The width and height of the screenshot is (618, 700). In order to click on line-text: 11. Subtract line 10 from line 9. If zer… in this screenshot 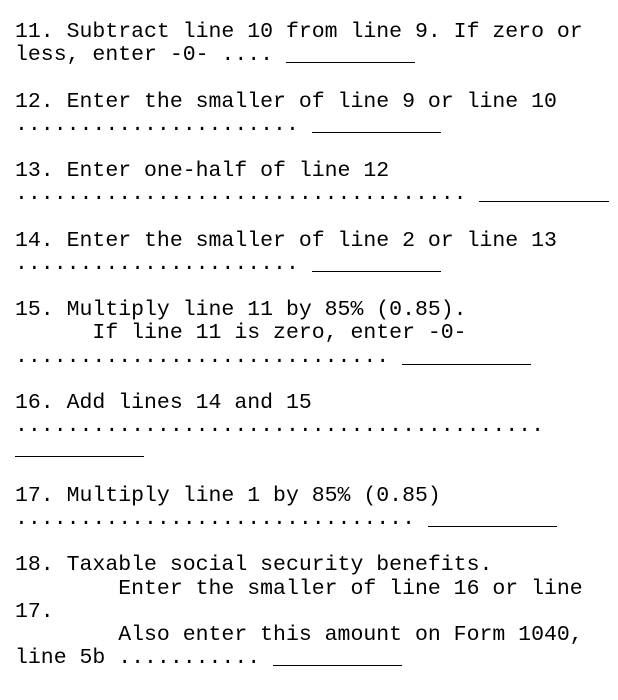, I will do `click(299, 32)`.